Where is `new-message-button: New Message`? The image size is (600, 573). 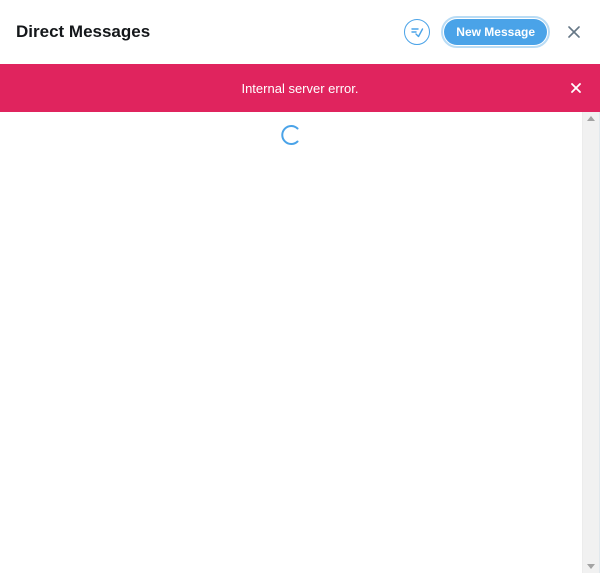
new-message-button: New Message is located at coordinates (495, 32).